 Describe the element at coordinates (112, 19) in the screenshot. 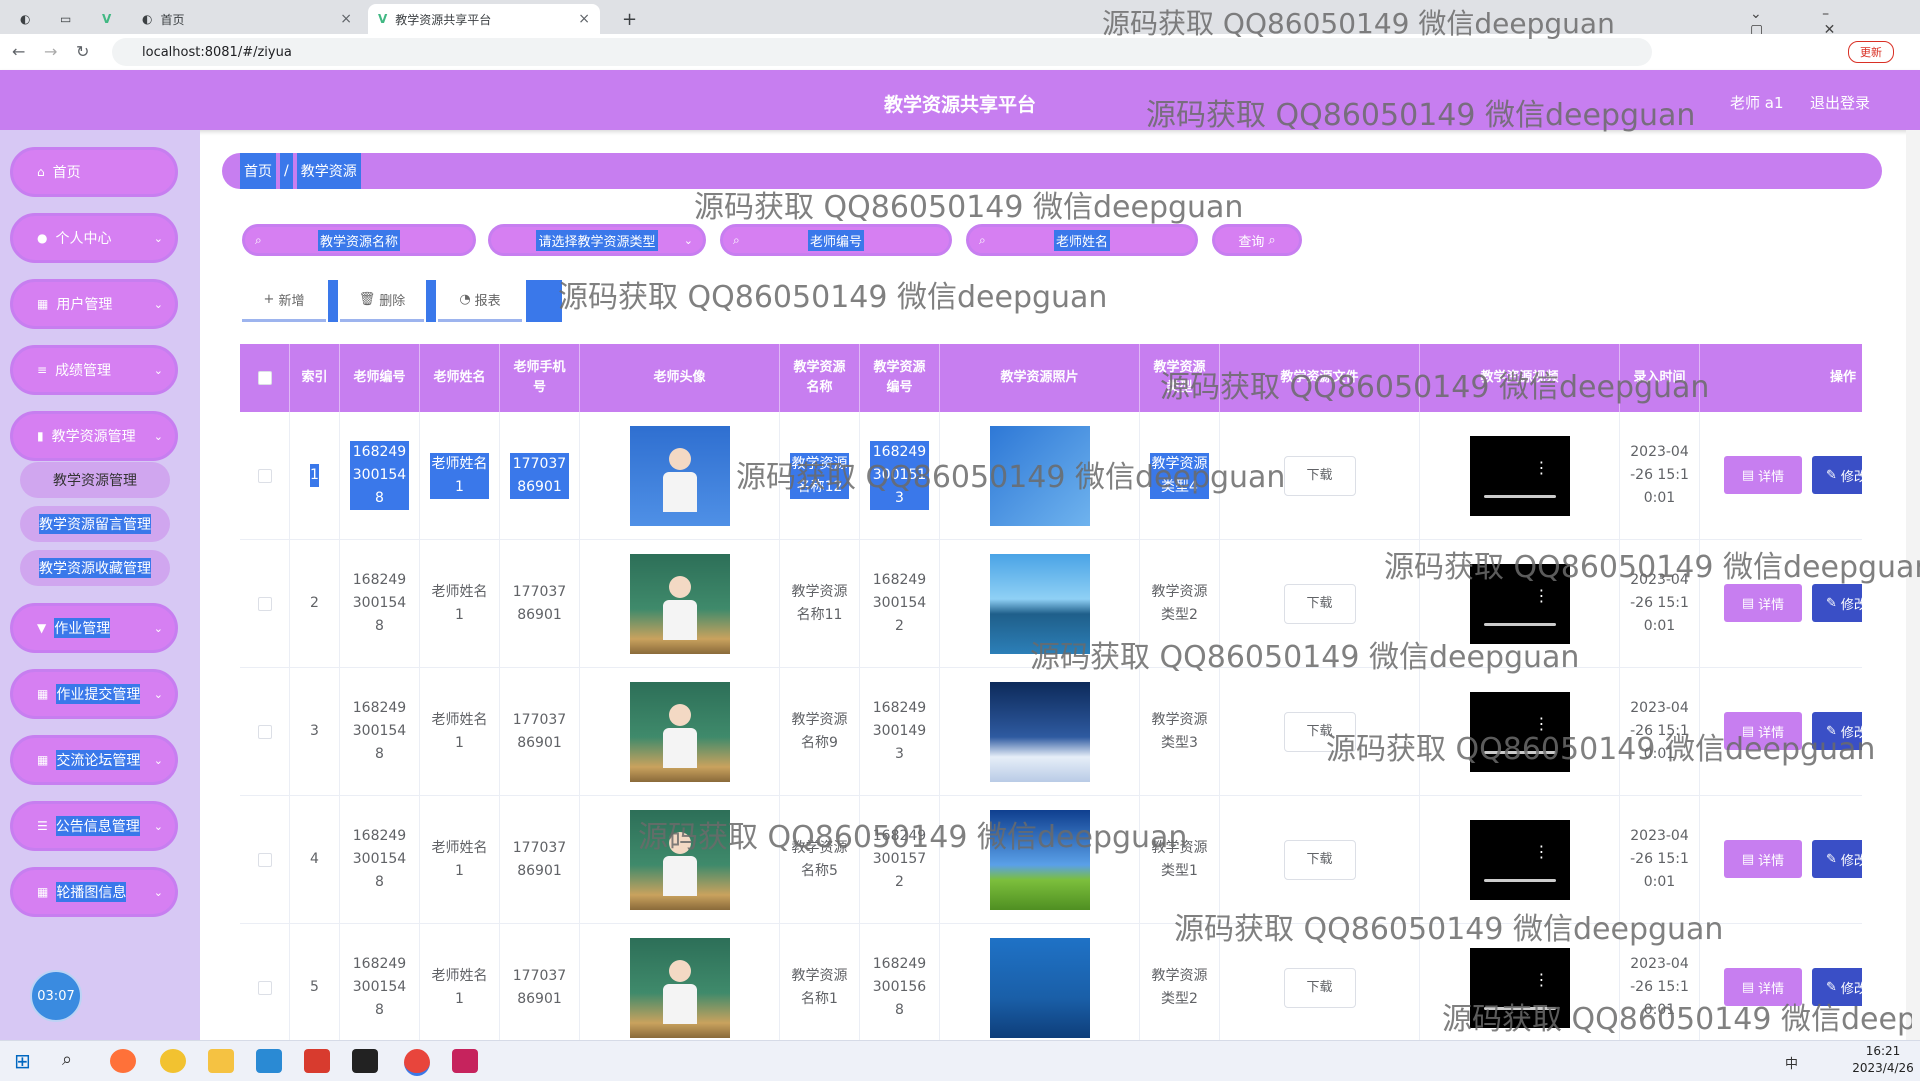

I see `tab-icon-3: V` at that location.